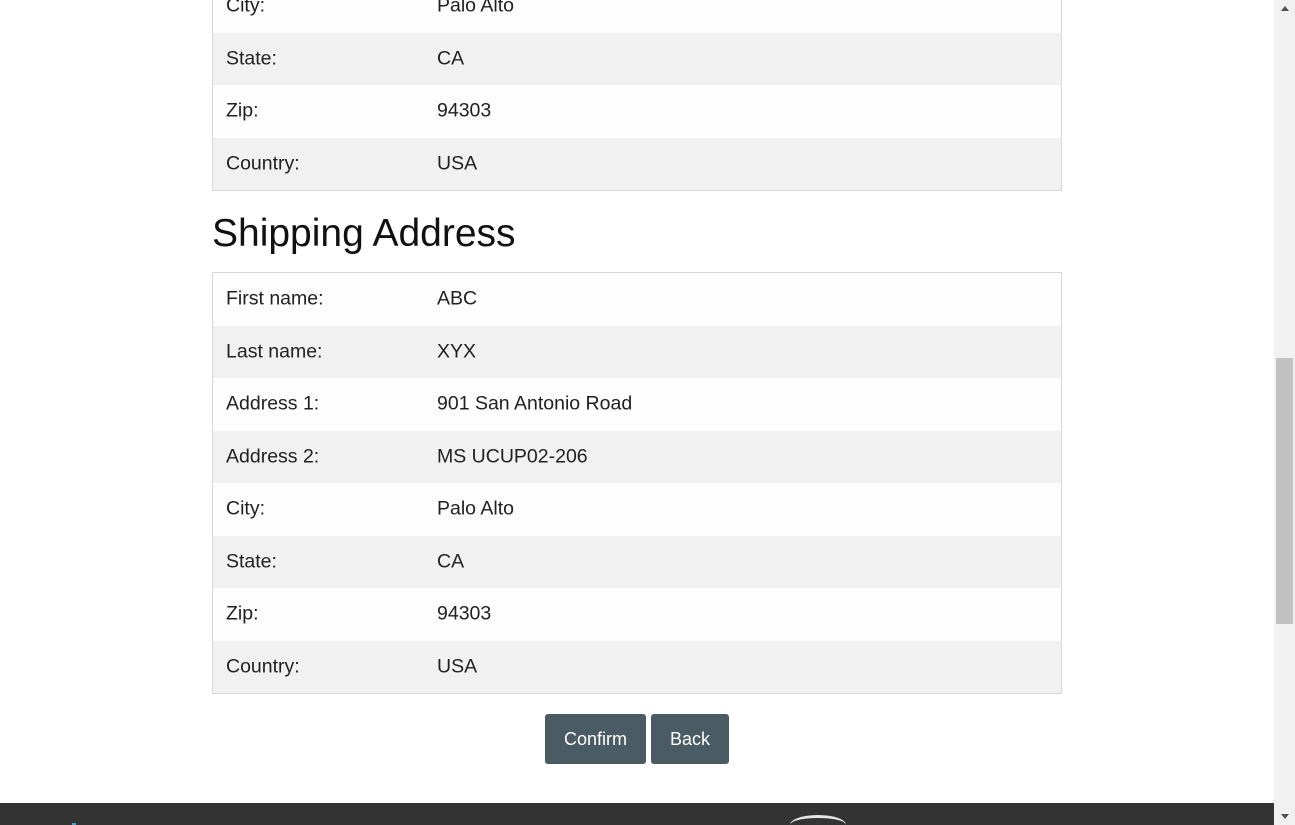  I want to click on shipping-address-heading: Shipping Address, so click(364, 233).